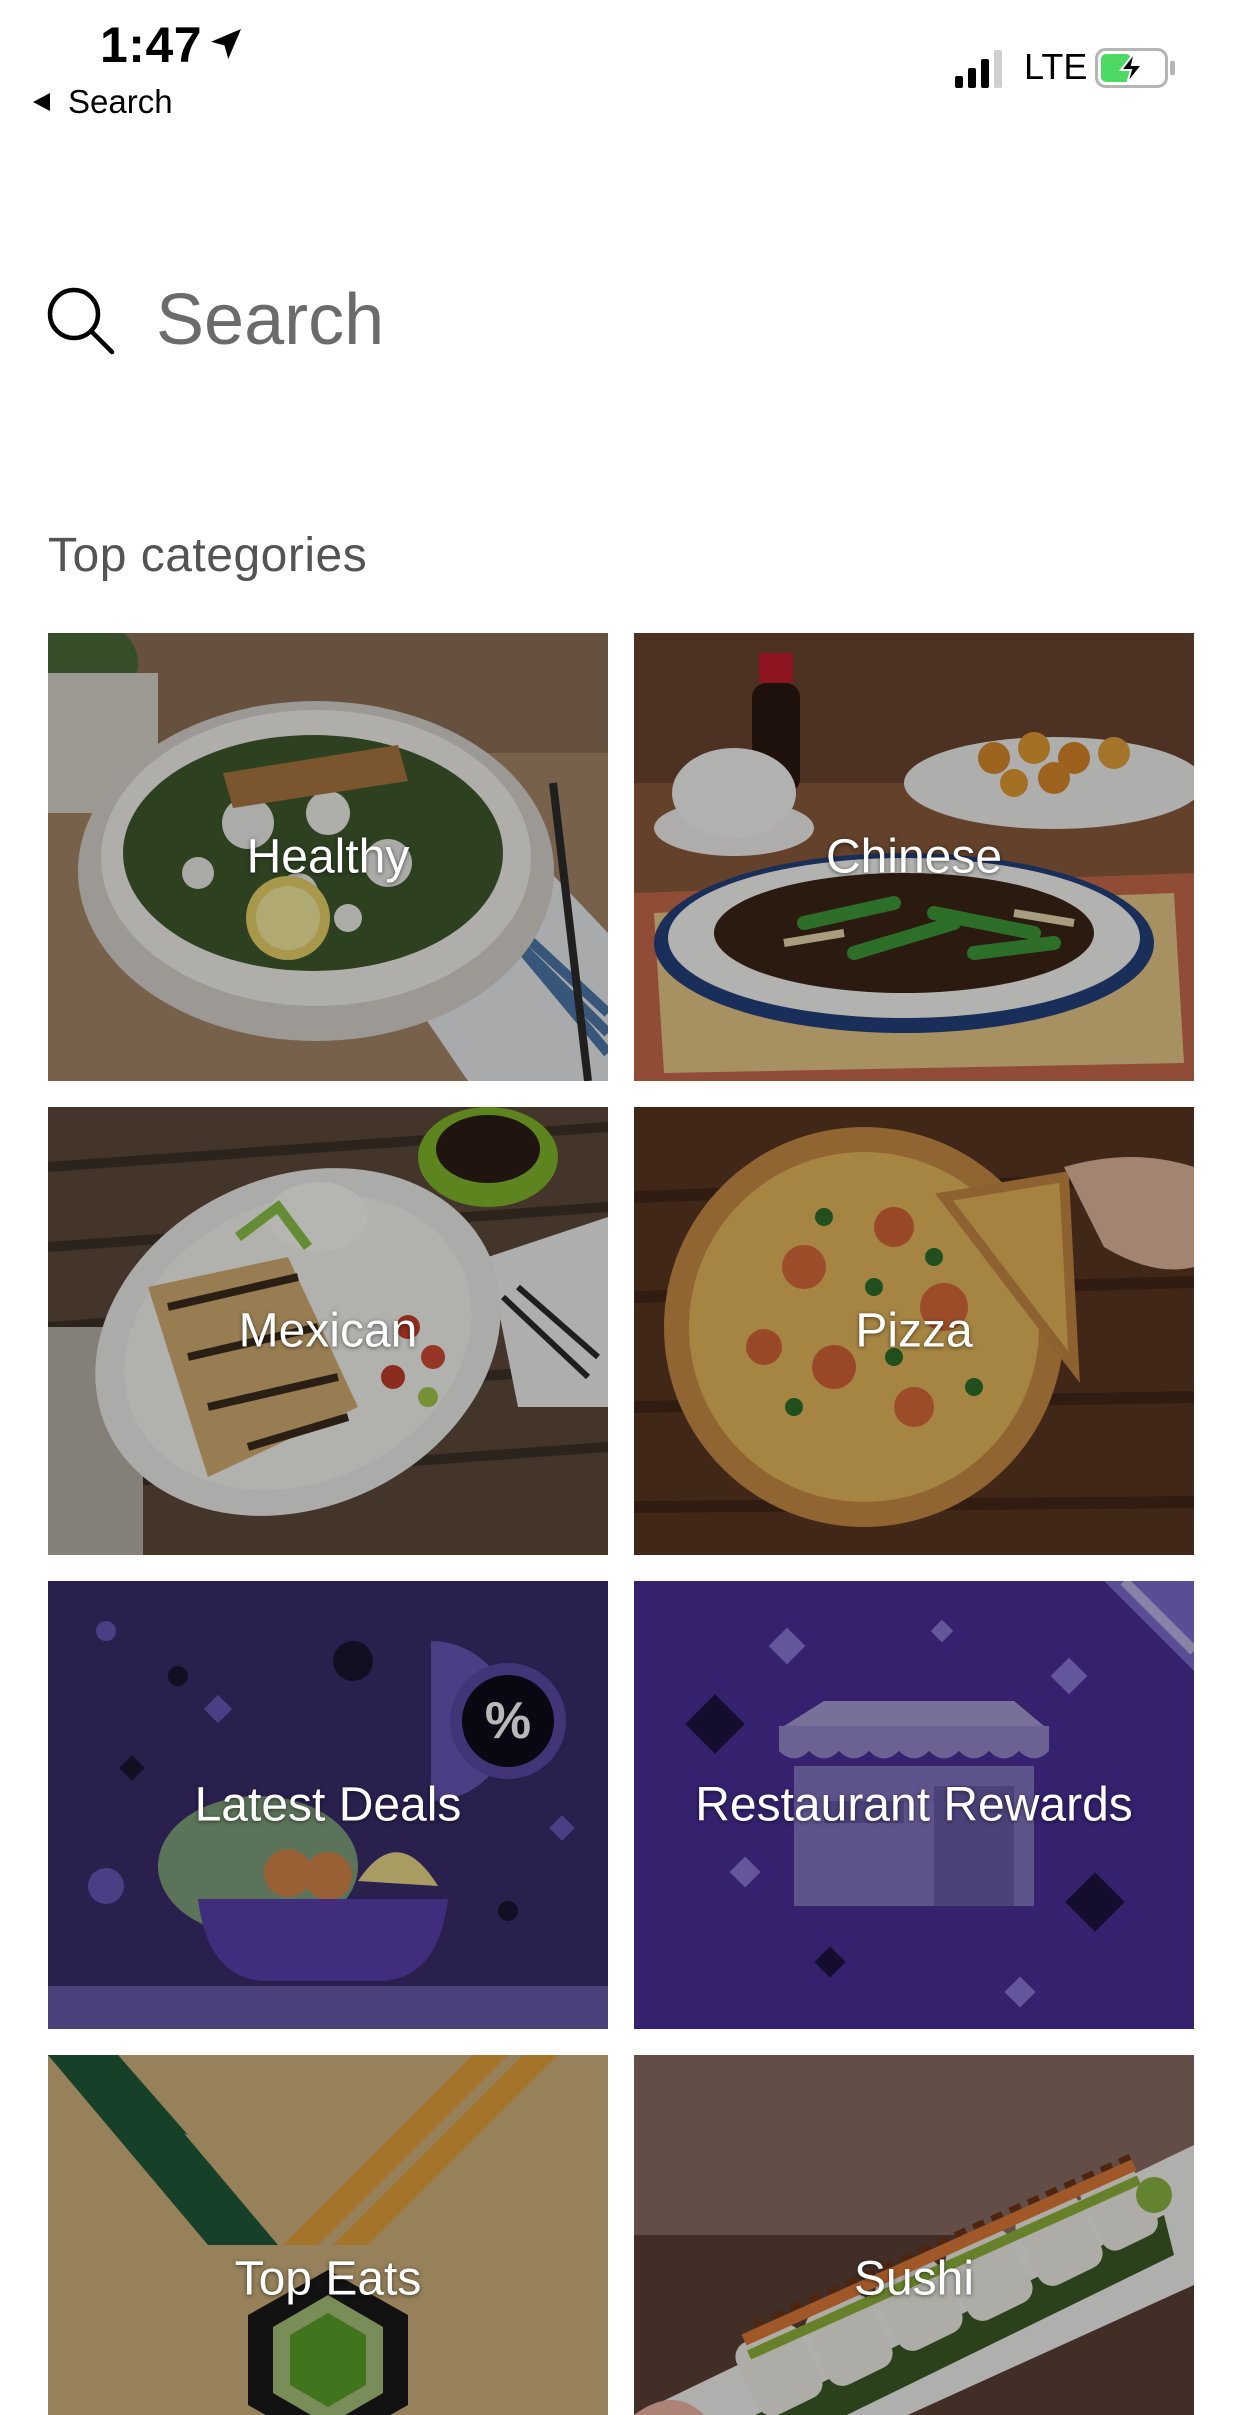 This screenshot has width=1242, height=2415. I want to click on category-tile-chinese: Chinese, so click(914, 857).